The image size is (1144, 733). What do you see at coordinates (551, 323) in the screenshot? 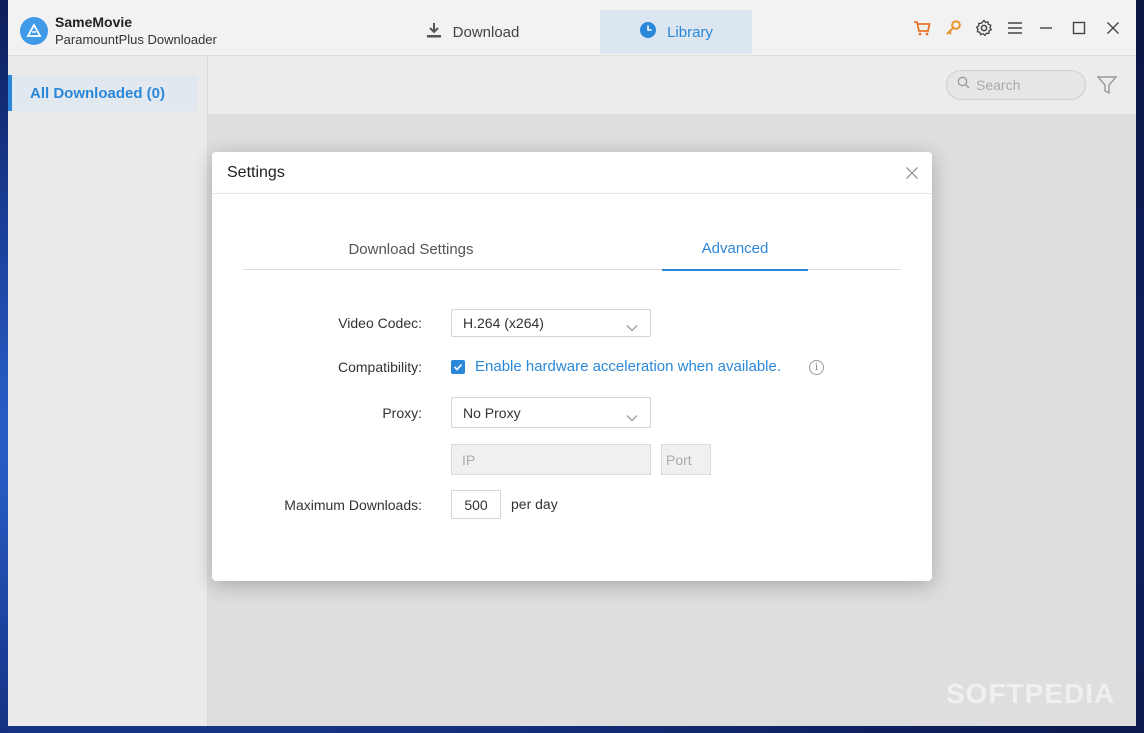
I see `video-codec-select: H.264 (x264)` at bounding box center [551, 323].